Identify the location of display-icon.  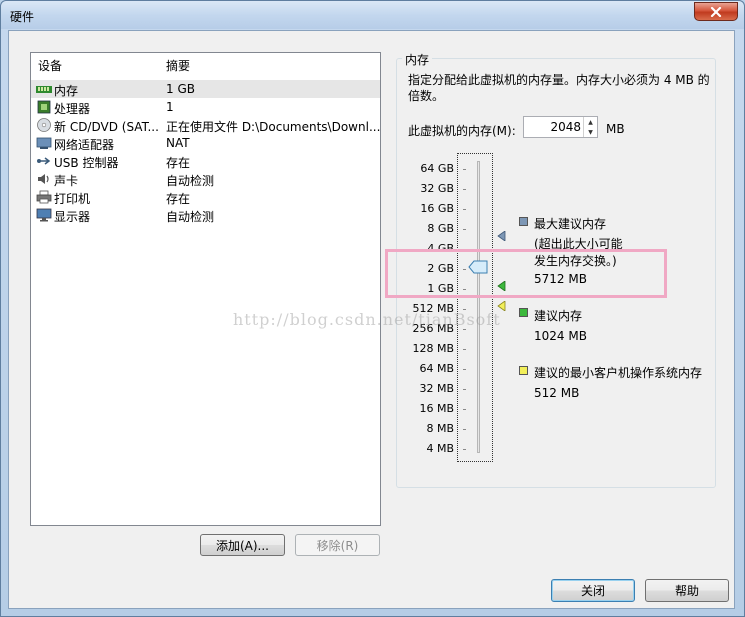
(44, 215).